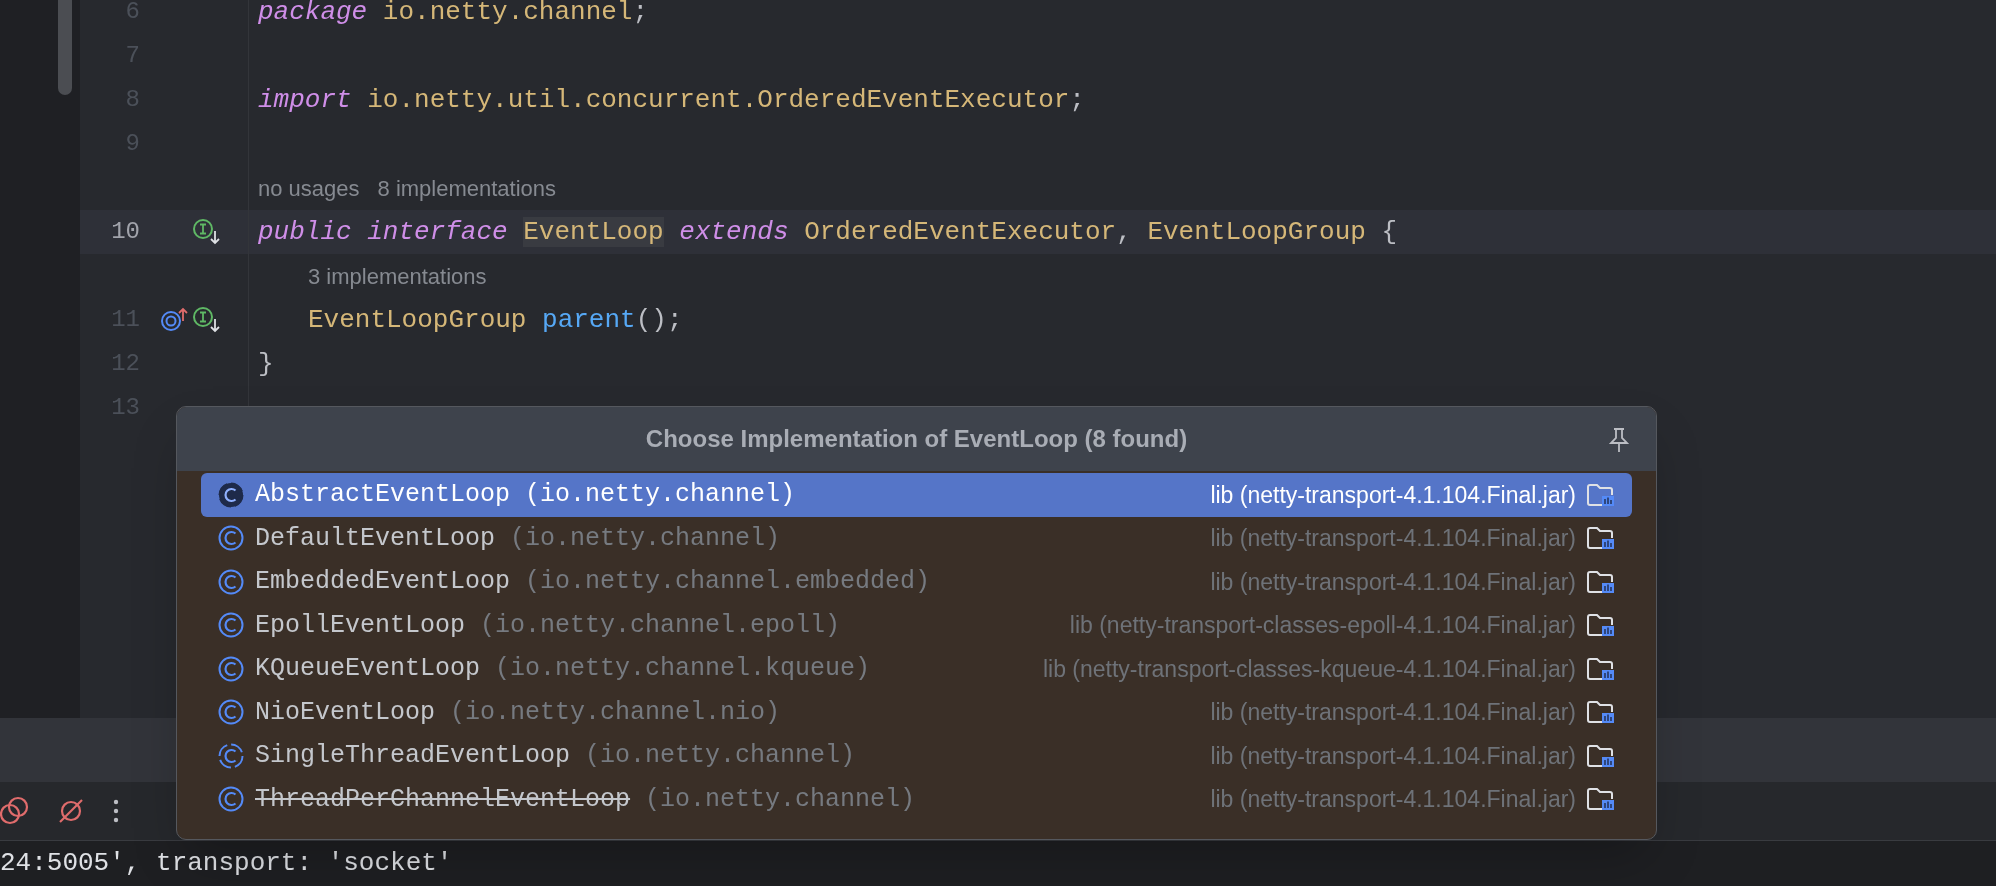 Image resolution: width=1996 pixels, height=886 pixels. I want to click on class-name: SingleThreadEventLoop, so click(413, 756).